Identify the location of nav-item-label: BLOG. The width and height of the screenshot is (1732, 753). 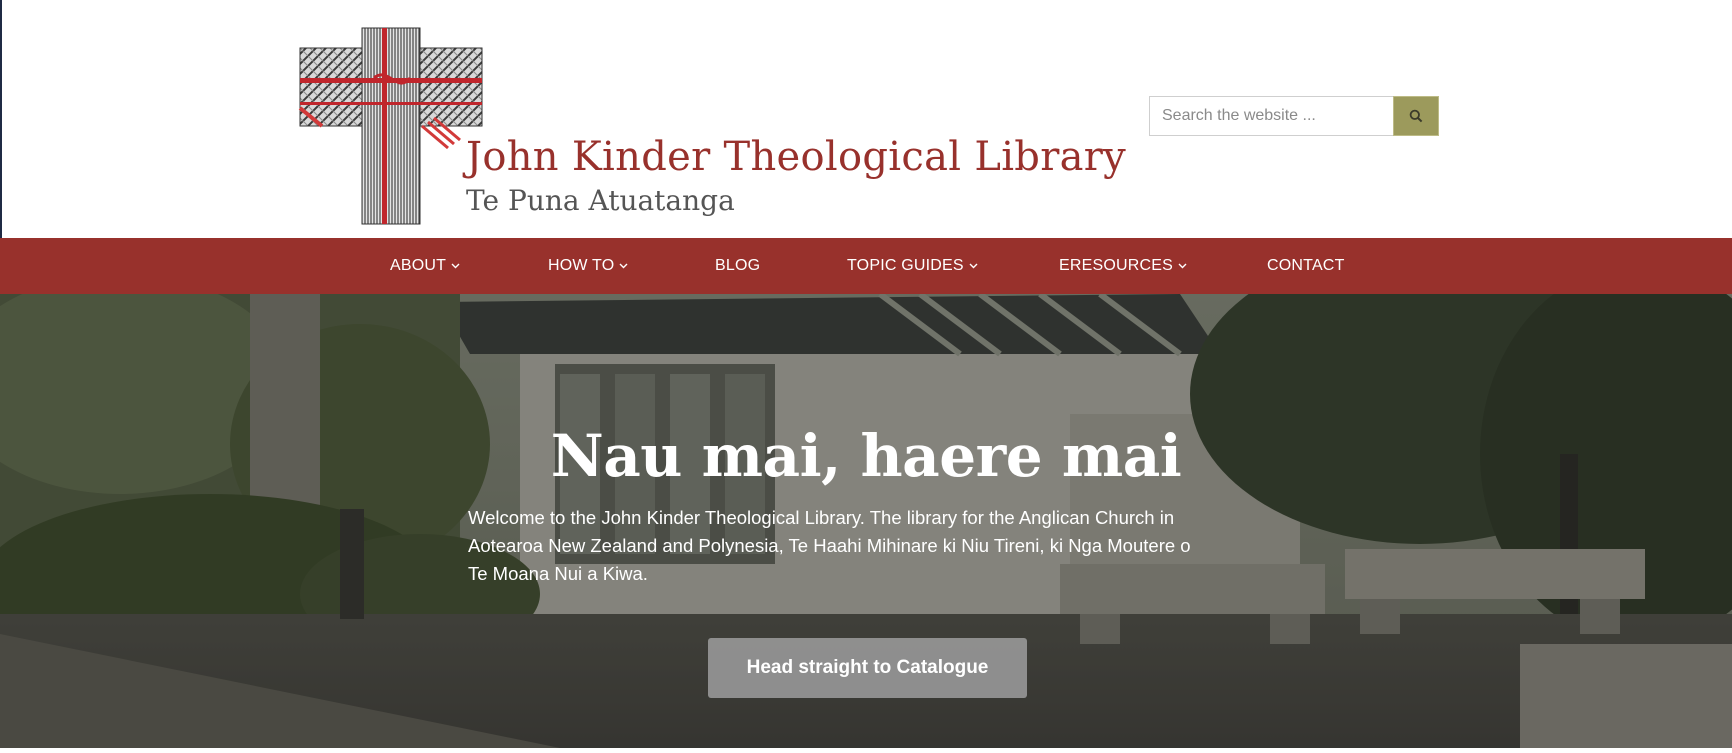
(738, 265).